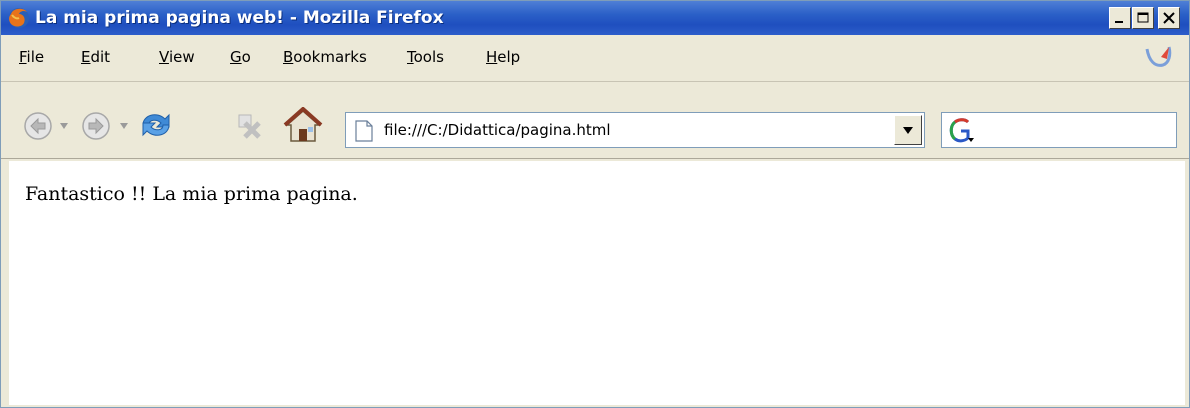 The image size is (1190, 408). Describe the element at coordinates (1119, 22) in the screenshot. I see `minimize-icon` at that location.